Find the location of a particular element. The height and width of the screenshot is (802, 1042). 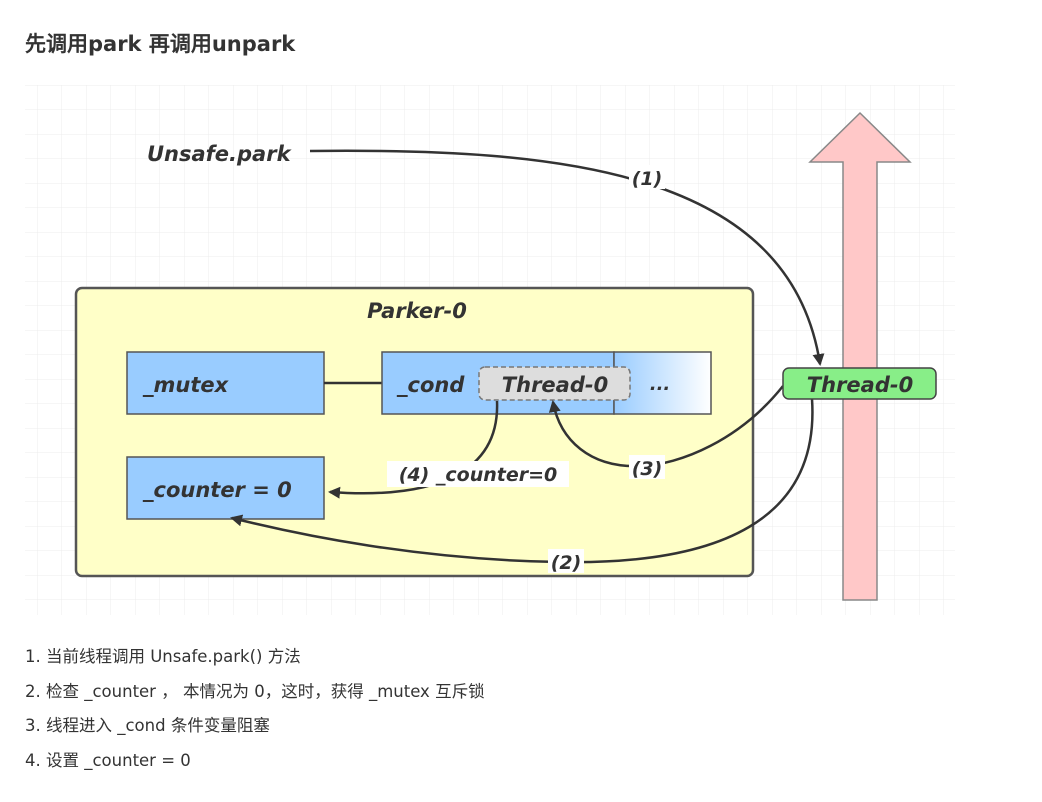

step-item: 3. 线程进入 _cond 条件变量阻塞 is located at coordinates (147, 725).